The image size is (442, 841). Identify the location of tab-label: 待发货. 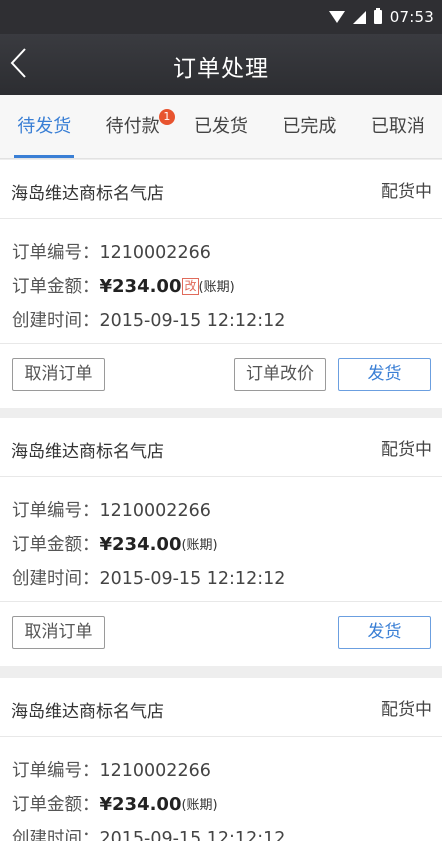
(44, 126).